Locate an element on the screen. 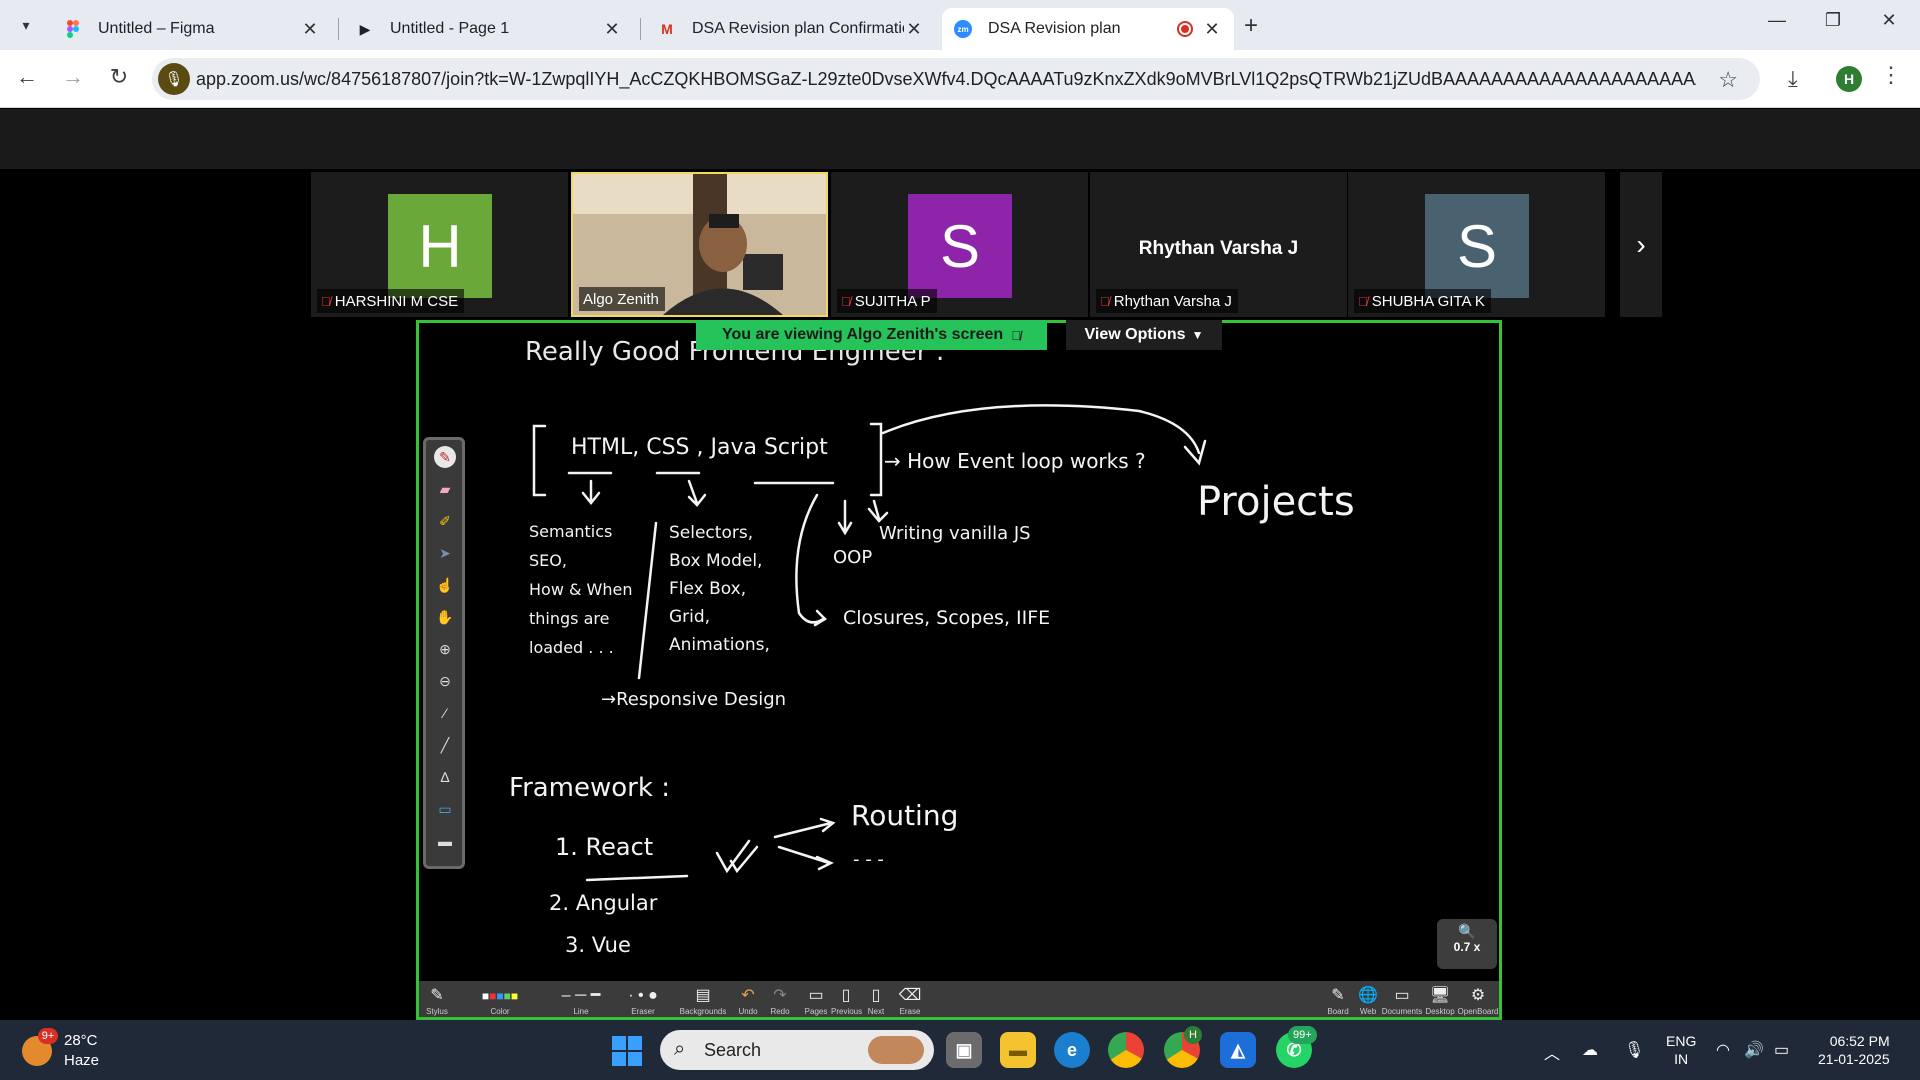 The height and width of the screenshot is (1080, 1920). participant-tile: S 🎙̸ SHUBHA GITA K is located at coordinates (1476, 244).